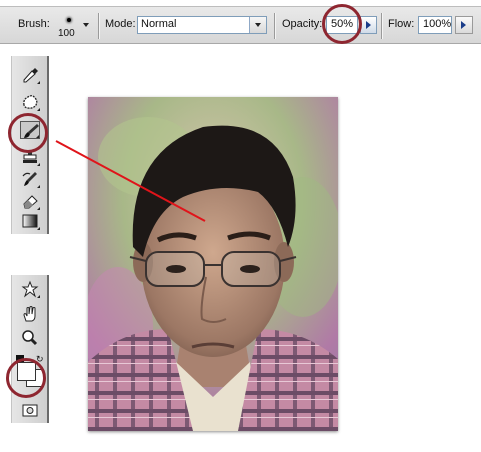 The width and height of the screenshot is (481, 452). I want to click on zoom-icon, so click(30, 338).